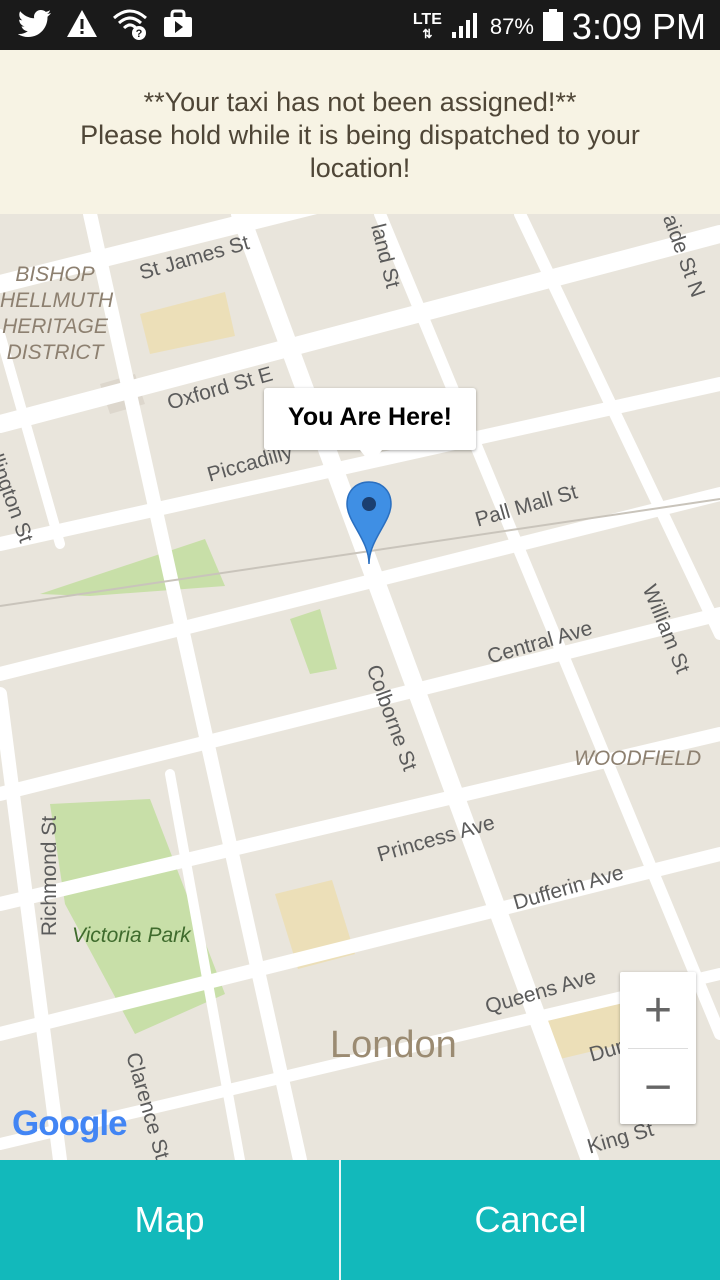 This screenshot has width=720, height=1280. Describe the element at coordinates (370, 426) in the screenshot. I see `location-callout: You Are Here!` at that location.